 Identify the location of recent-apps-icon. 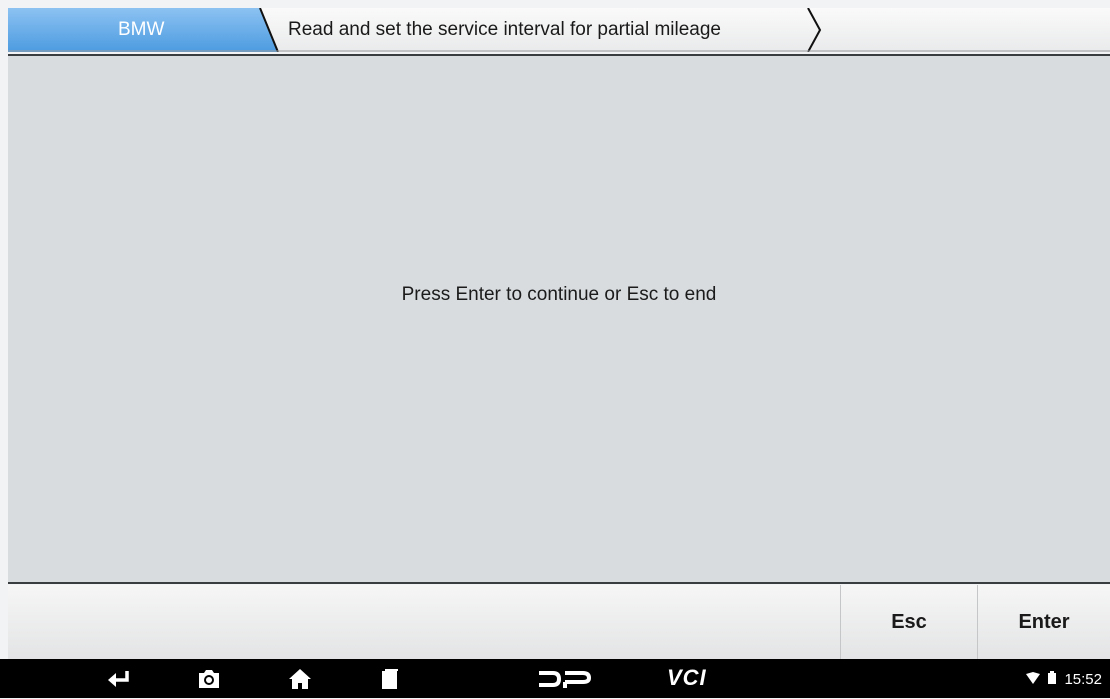
(389, 679).